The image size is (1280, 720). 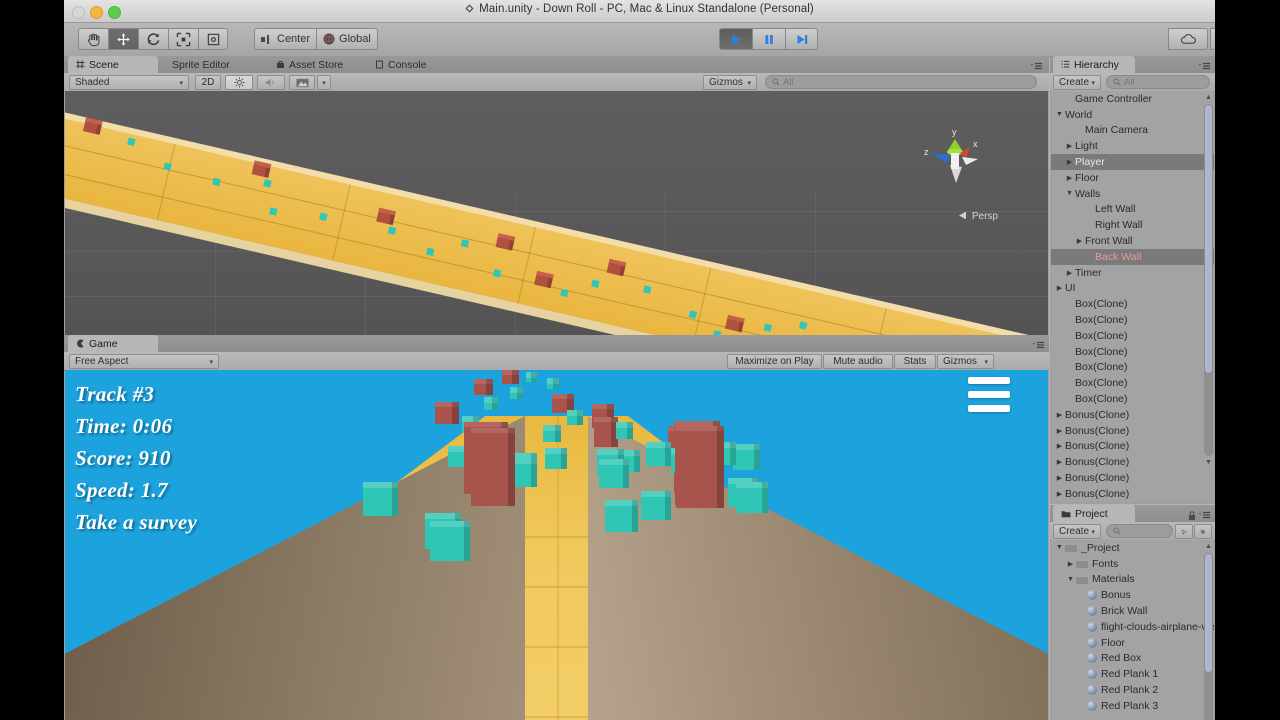 I want to click on hierarchy-row: ▶ Front Wall, so click(x=1132, y=241).